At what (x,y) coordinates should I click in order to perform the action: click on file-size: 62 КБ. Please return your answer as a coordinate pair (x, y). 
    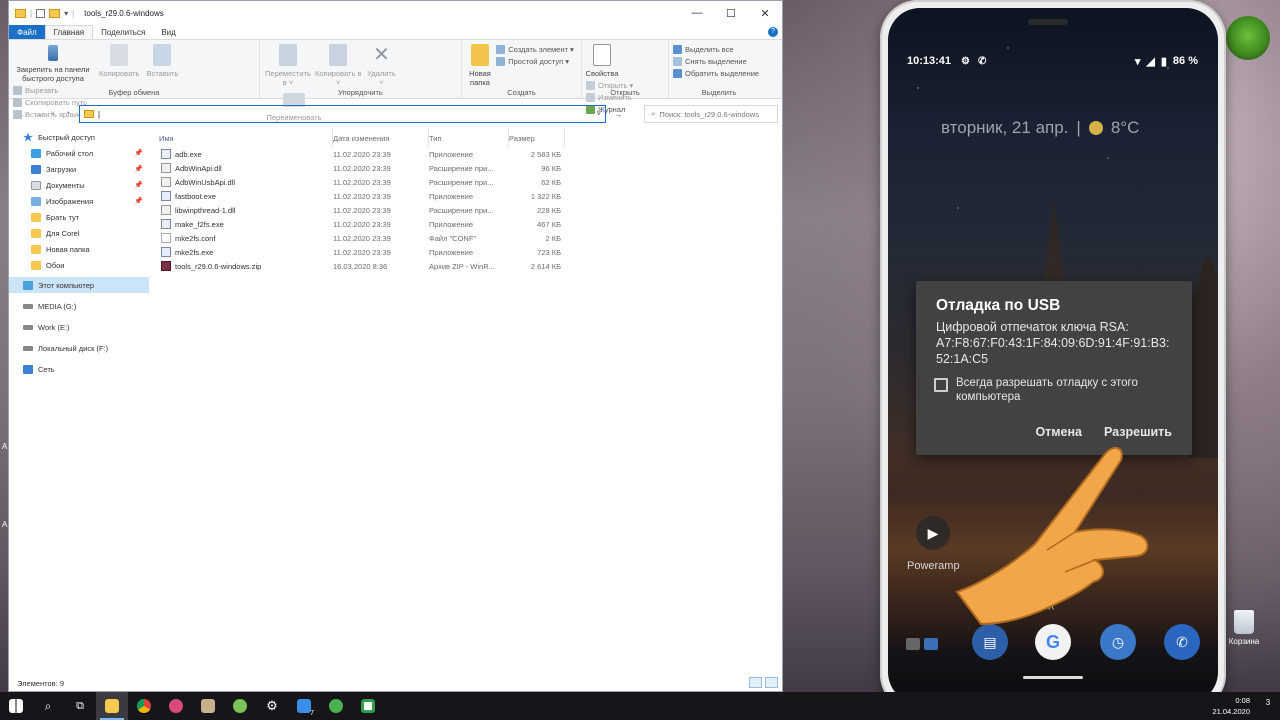
    Looking at the image, I should click on (551, 182).